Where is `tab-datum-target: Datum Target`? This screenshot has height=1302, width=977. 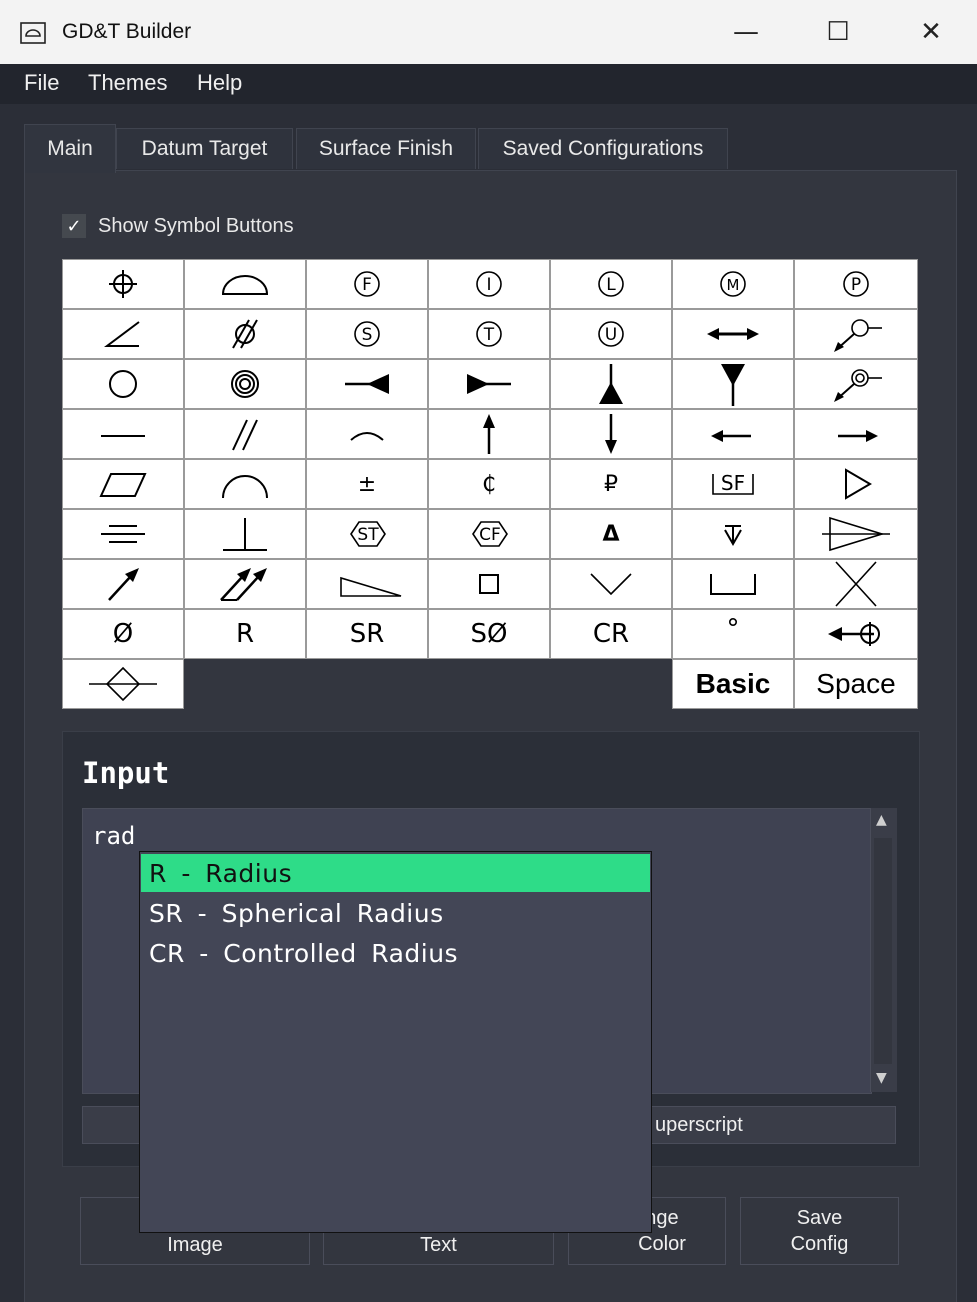 tab-datum-target: Datum Target is located at coordinates (204, 148).